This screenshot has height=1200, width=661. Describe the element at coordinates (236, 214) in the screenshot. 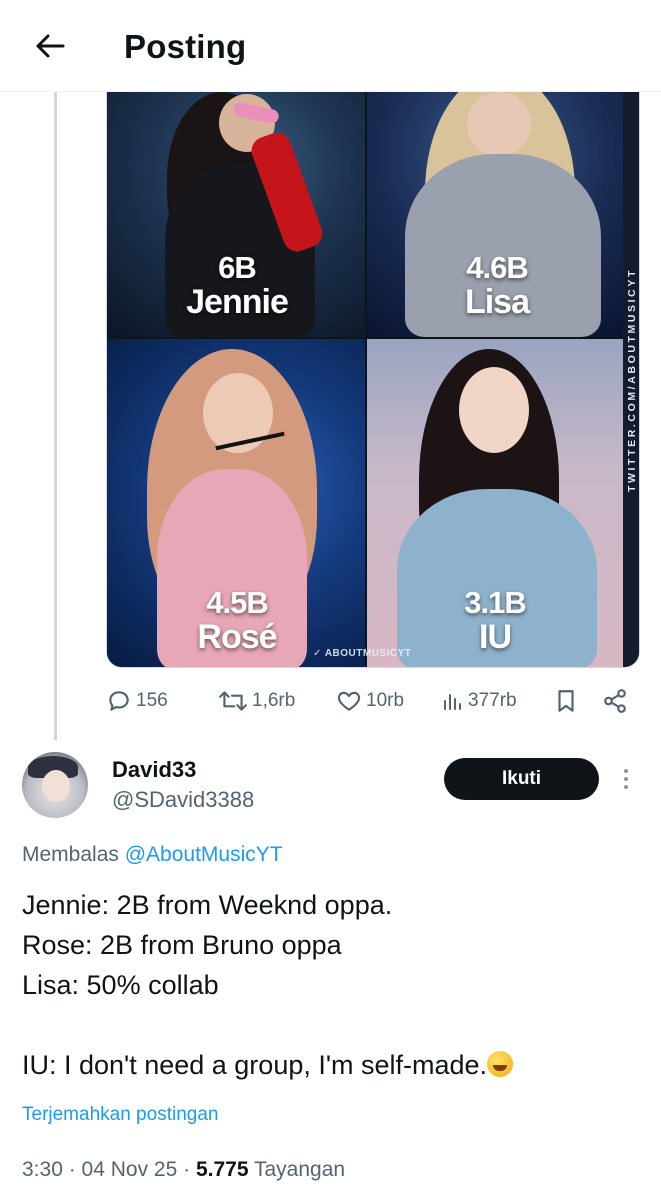

I see `collage-tile-jennie: 6B Jennie` at that location.